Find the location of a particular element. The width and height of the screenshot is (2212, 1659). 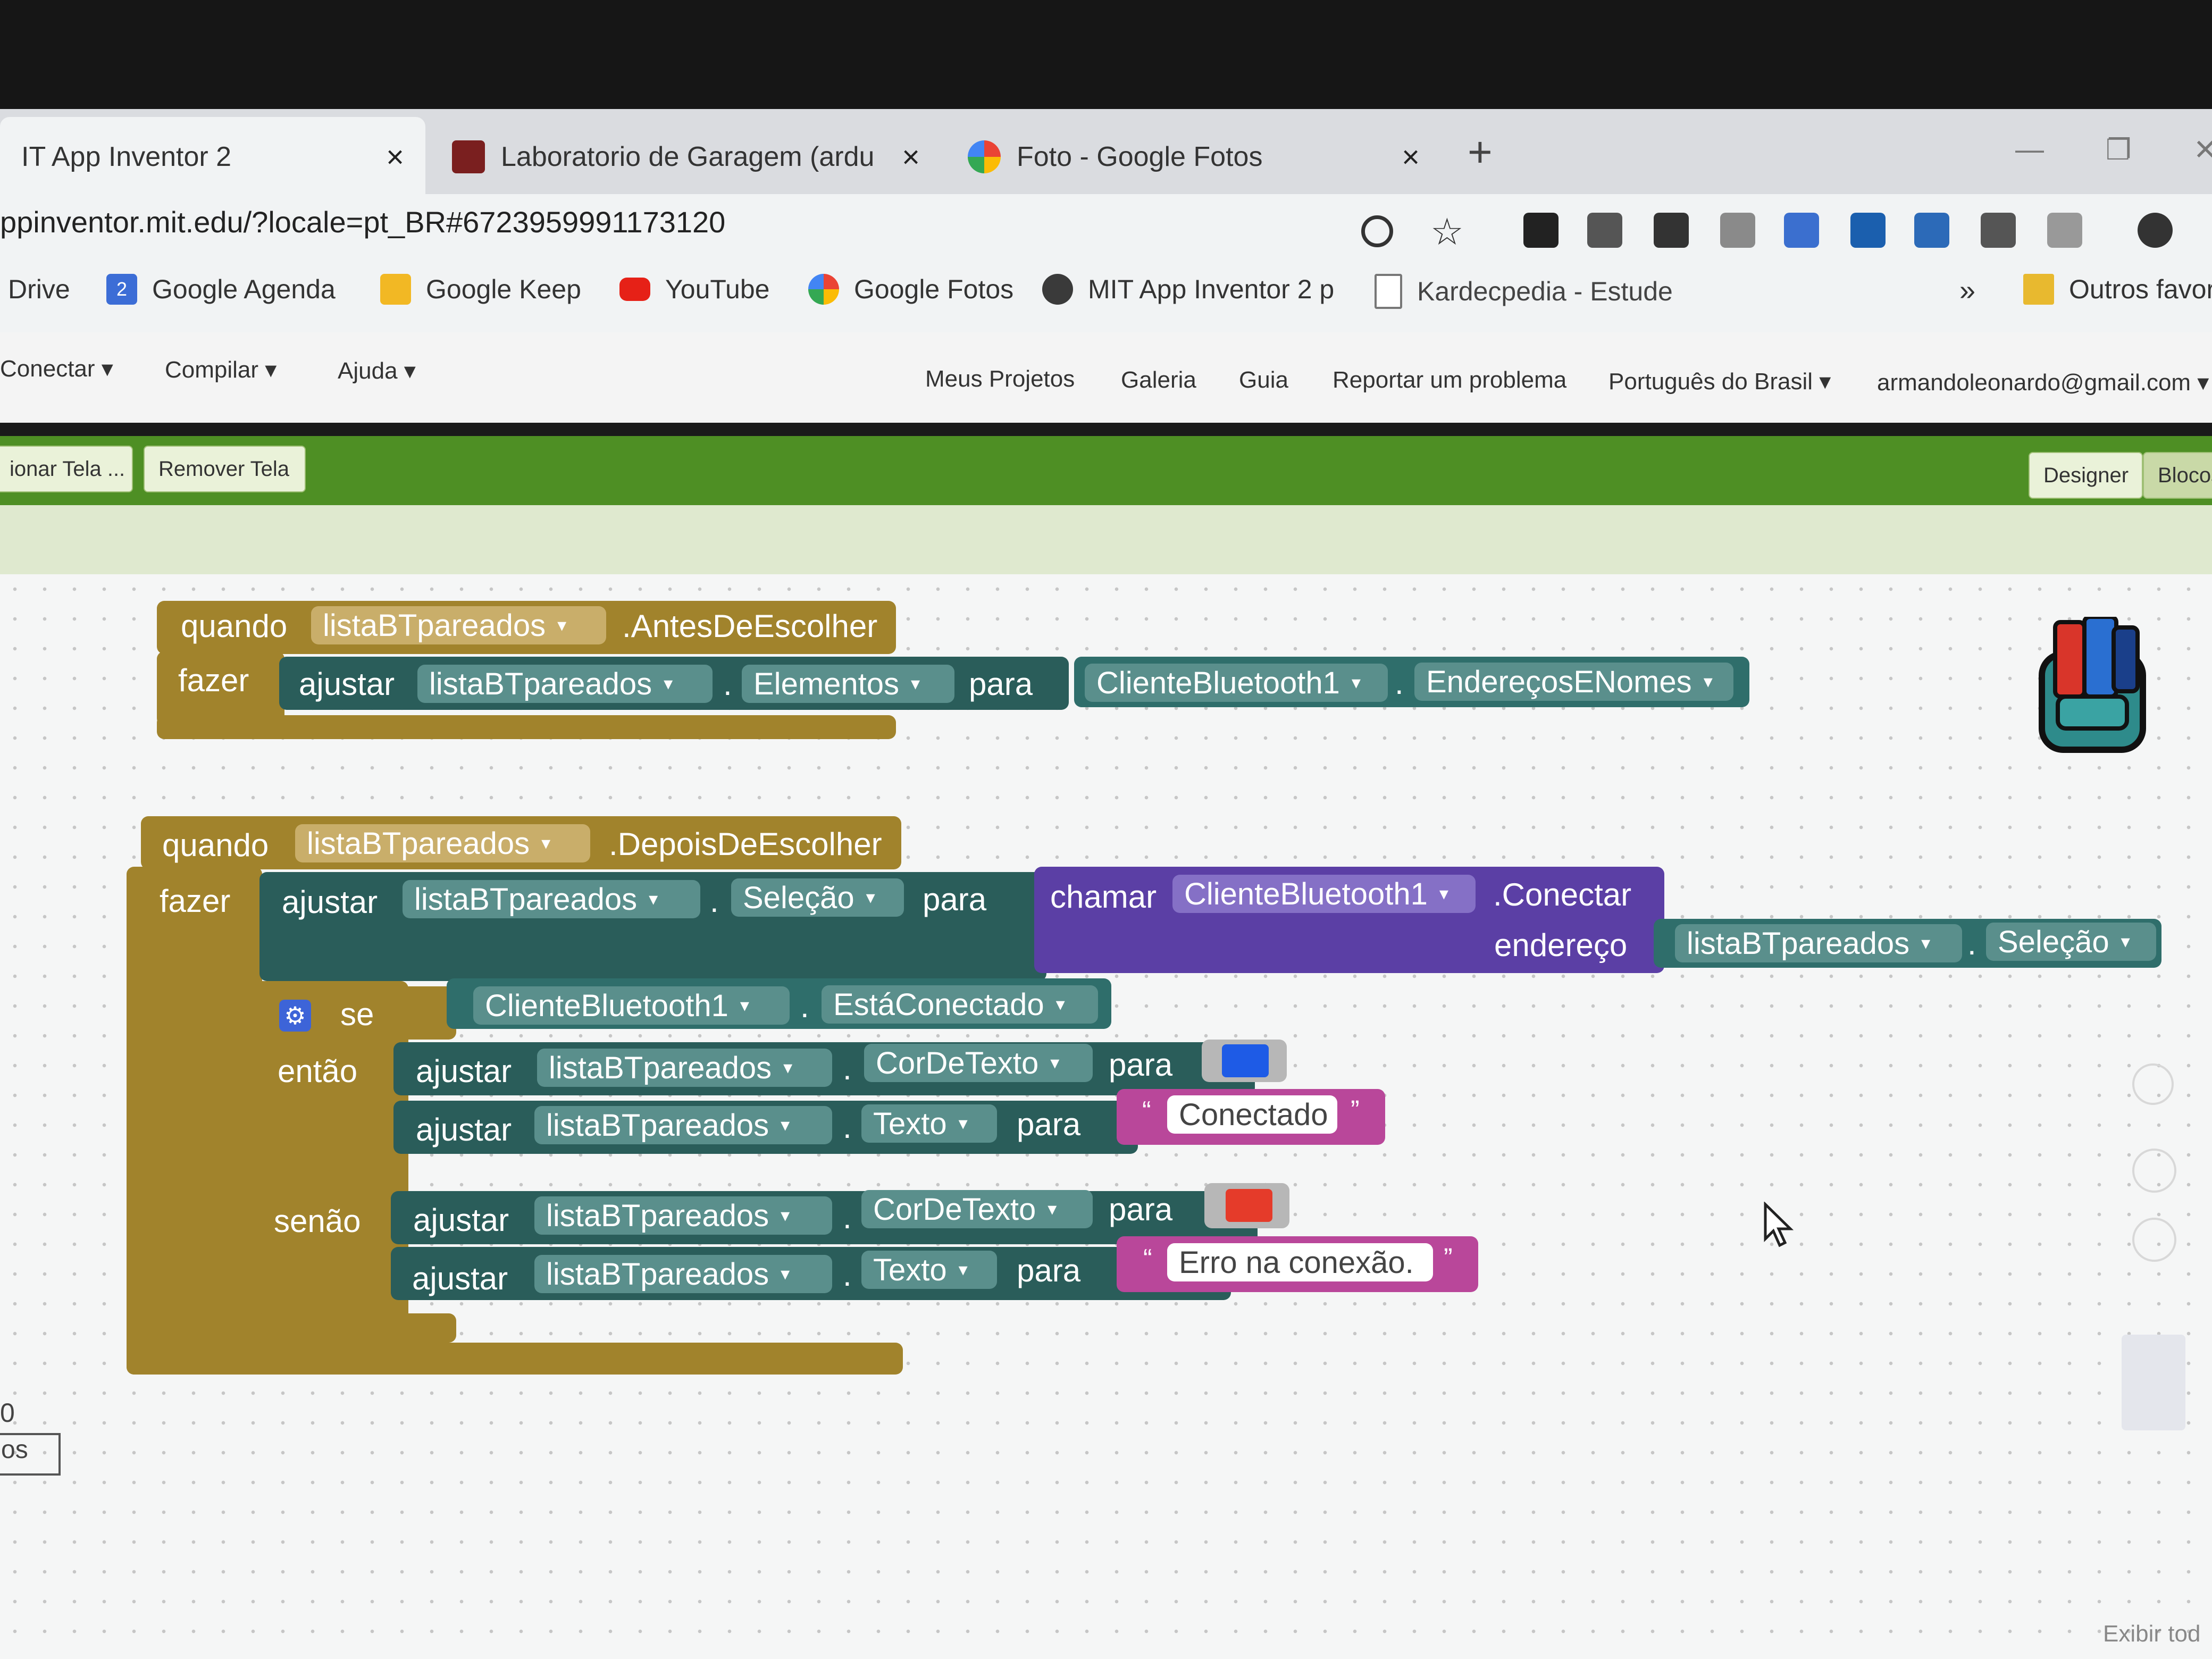

tab-laboratorio: Laboratorio de Garagem (arduino × is located at coordinates (686, 157).